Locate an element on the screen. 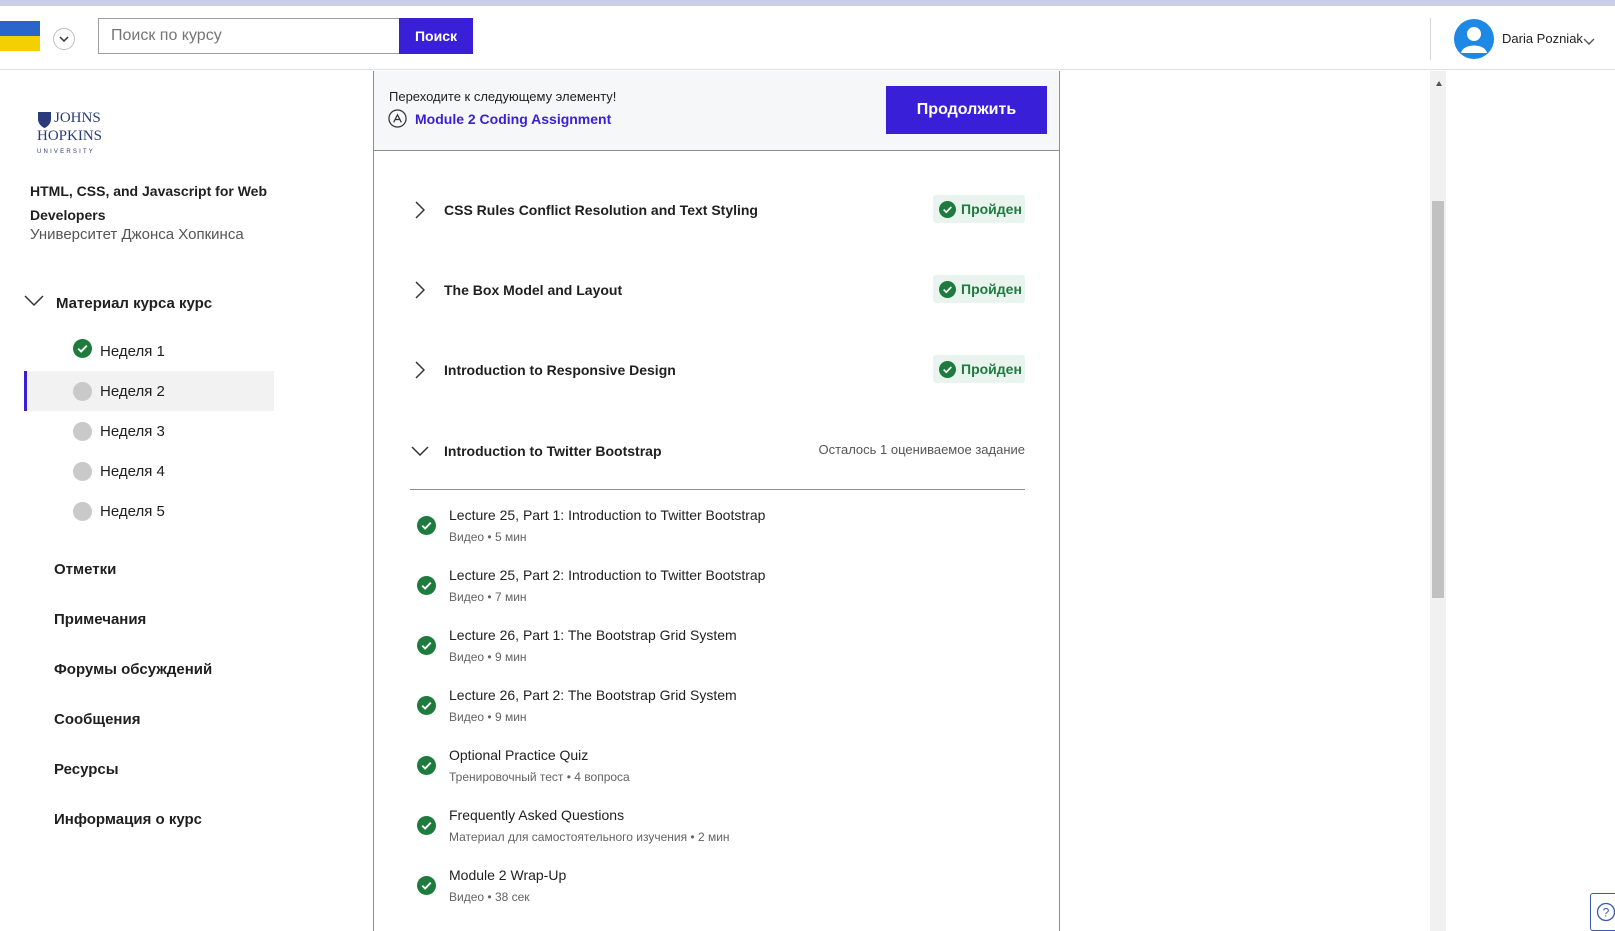 The height and width of the screenshot is (931, 1615). remaining-assignments: Осталось 1 оцениваемое задание is located at coordinates (921, 449).